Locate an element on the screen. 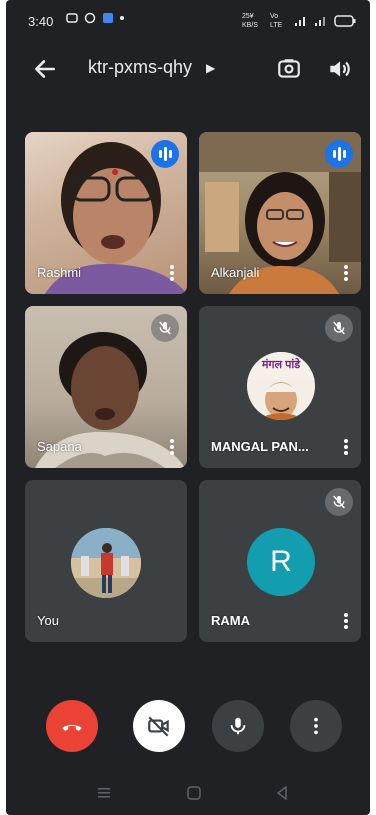  notification-app-icon is located at coordinates (72, 18).